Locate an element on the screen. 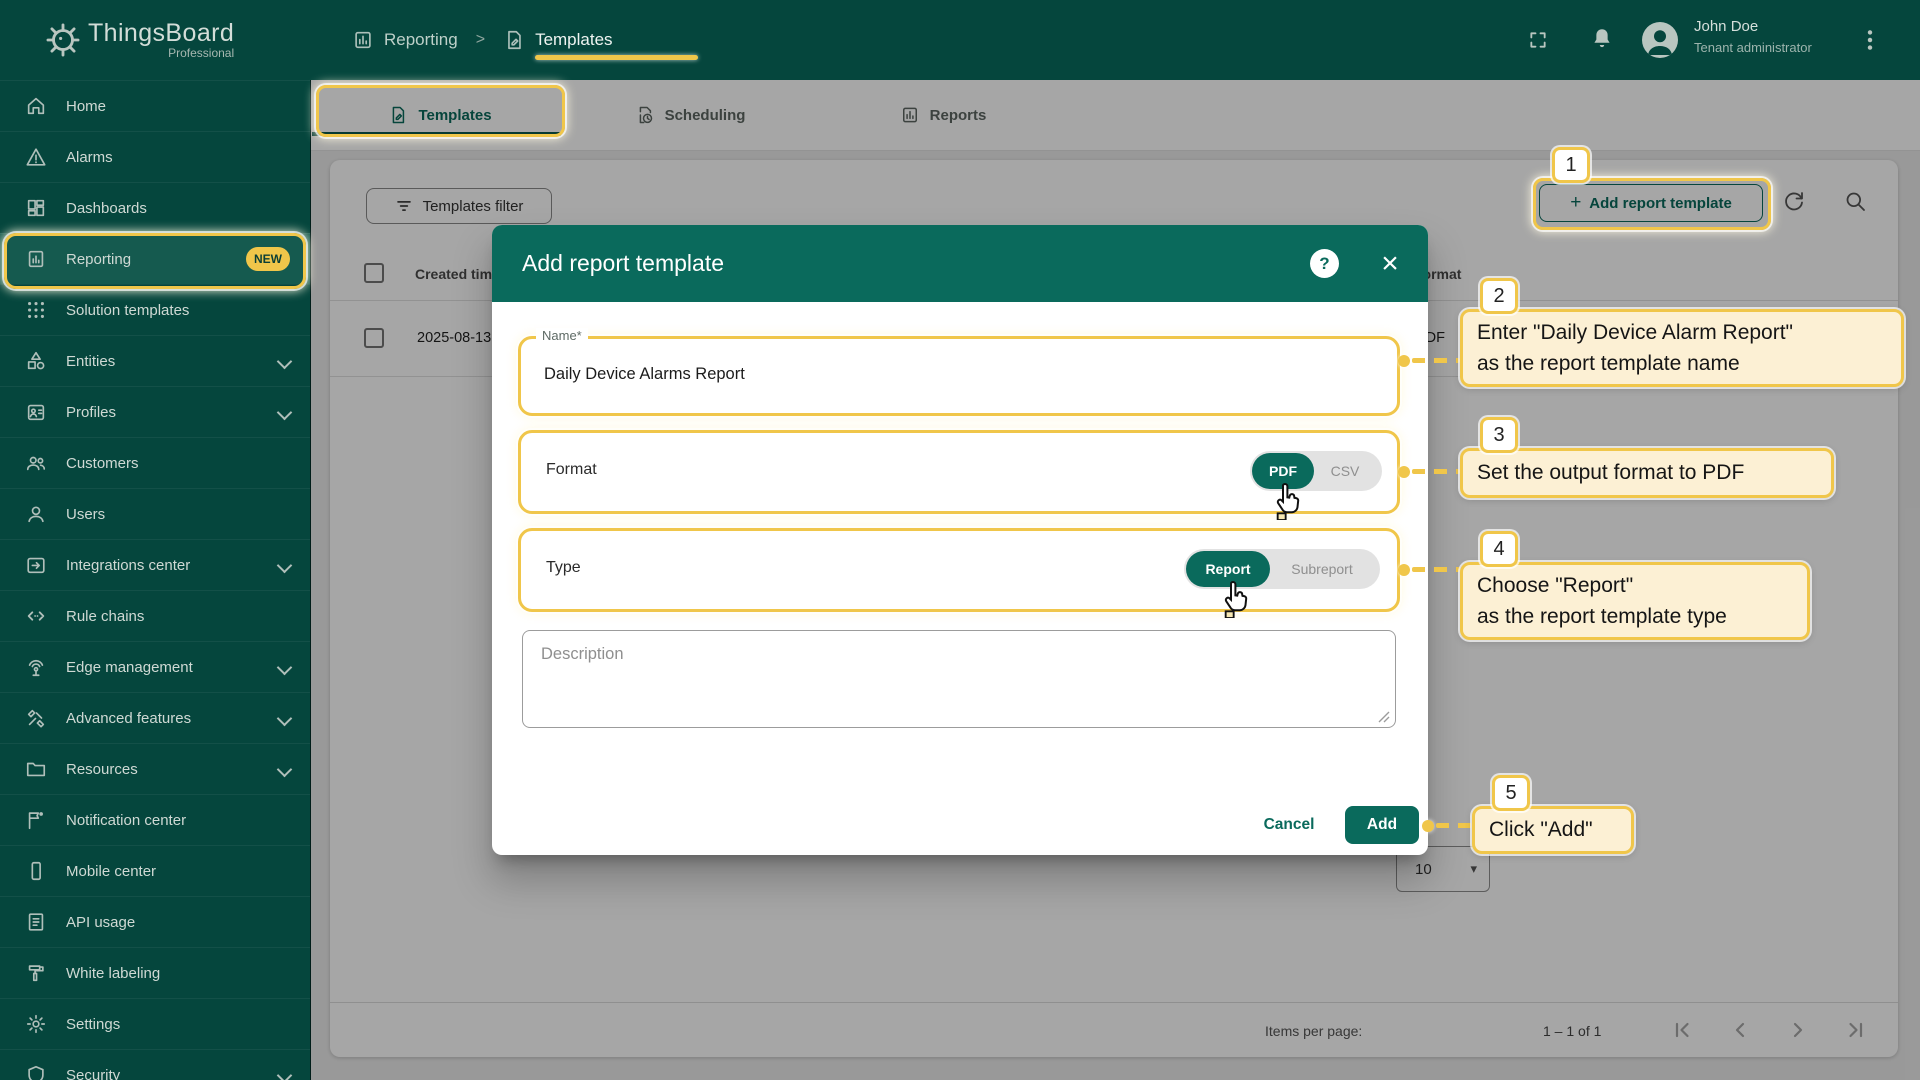 This screenshot has width=1920, height=1080. sidebar-item-label: Profiles is located at coordinates (91, 412).